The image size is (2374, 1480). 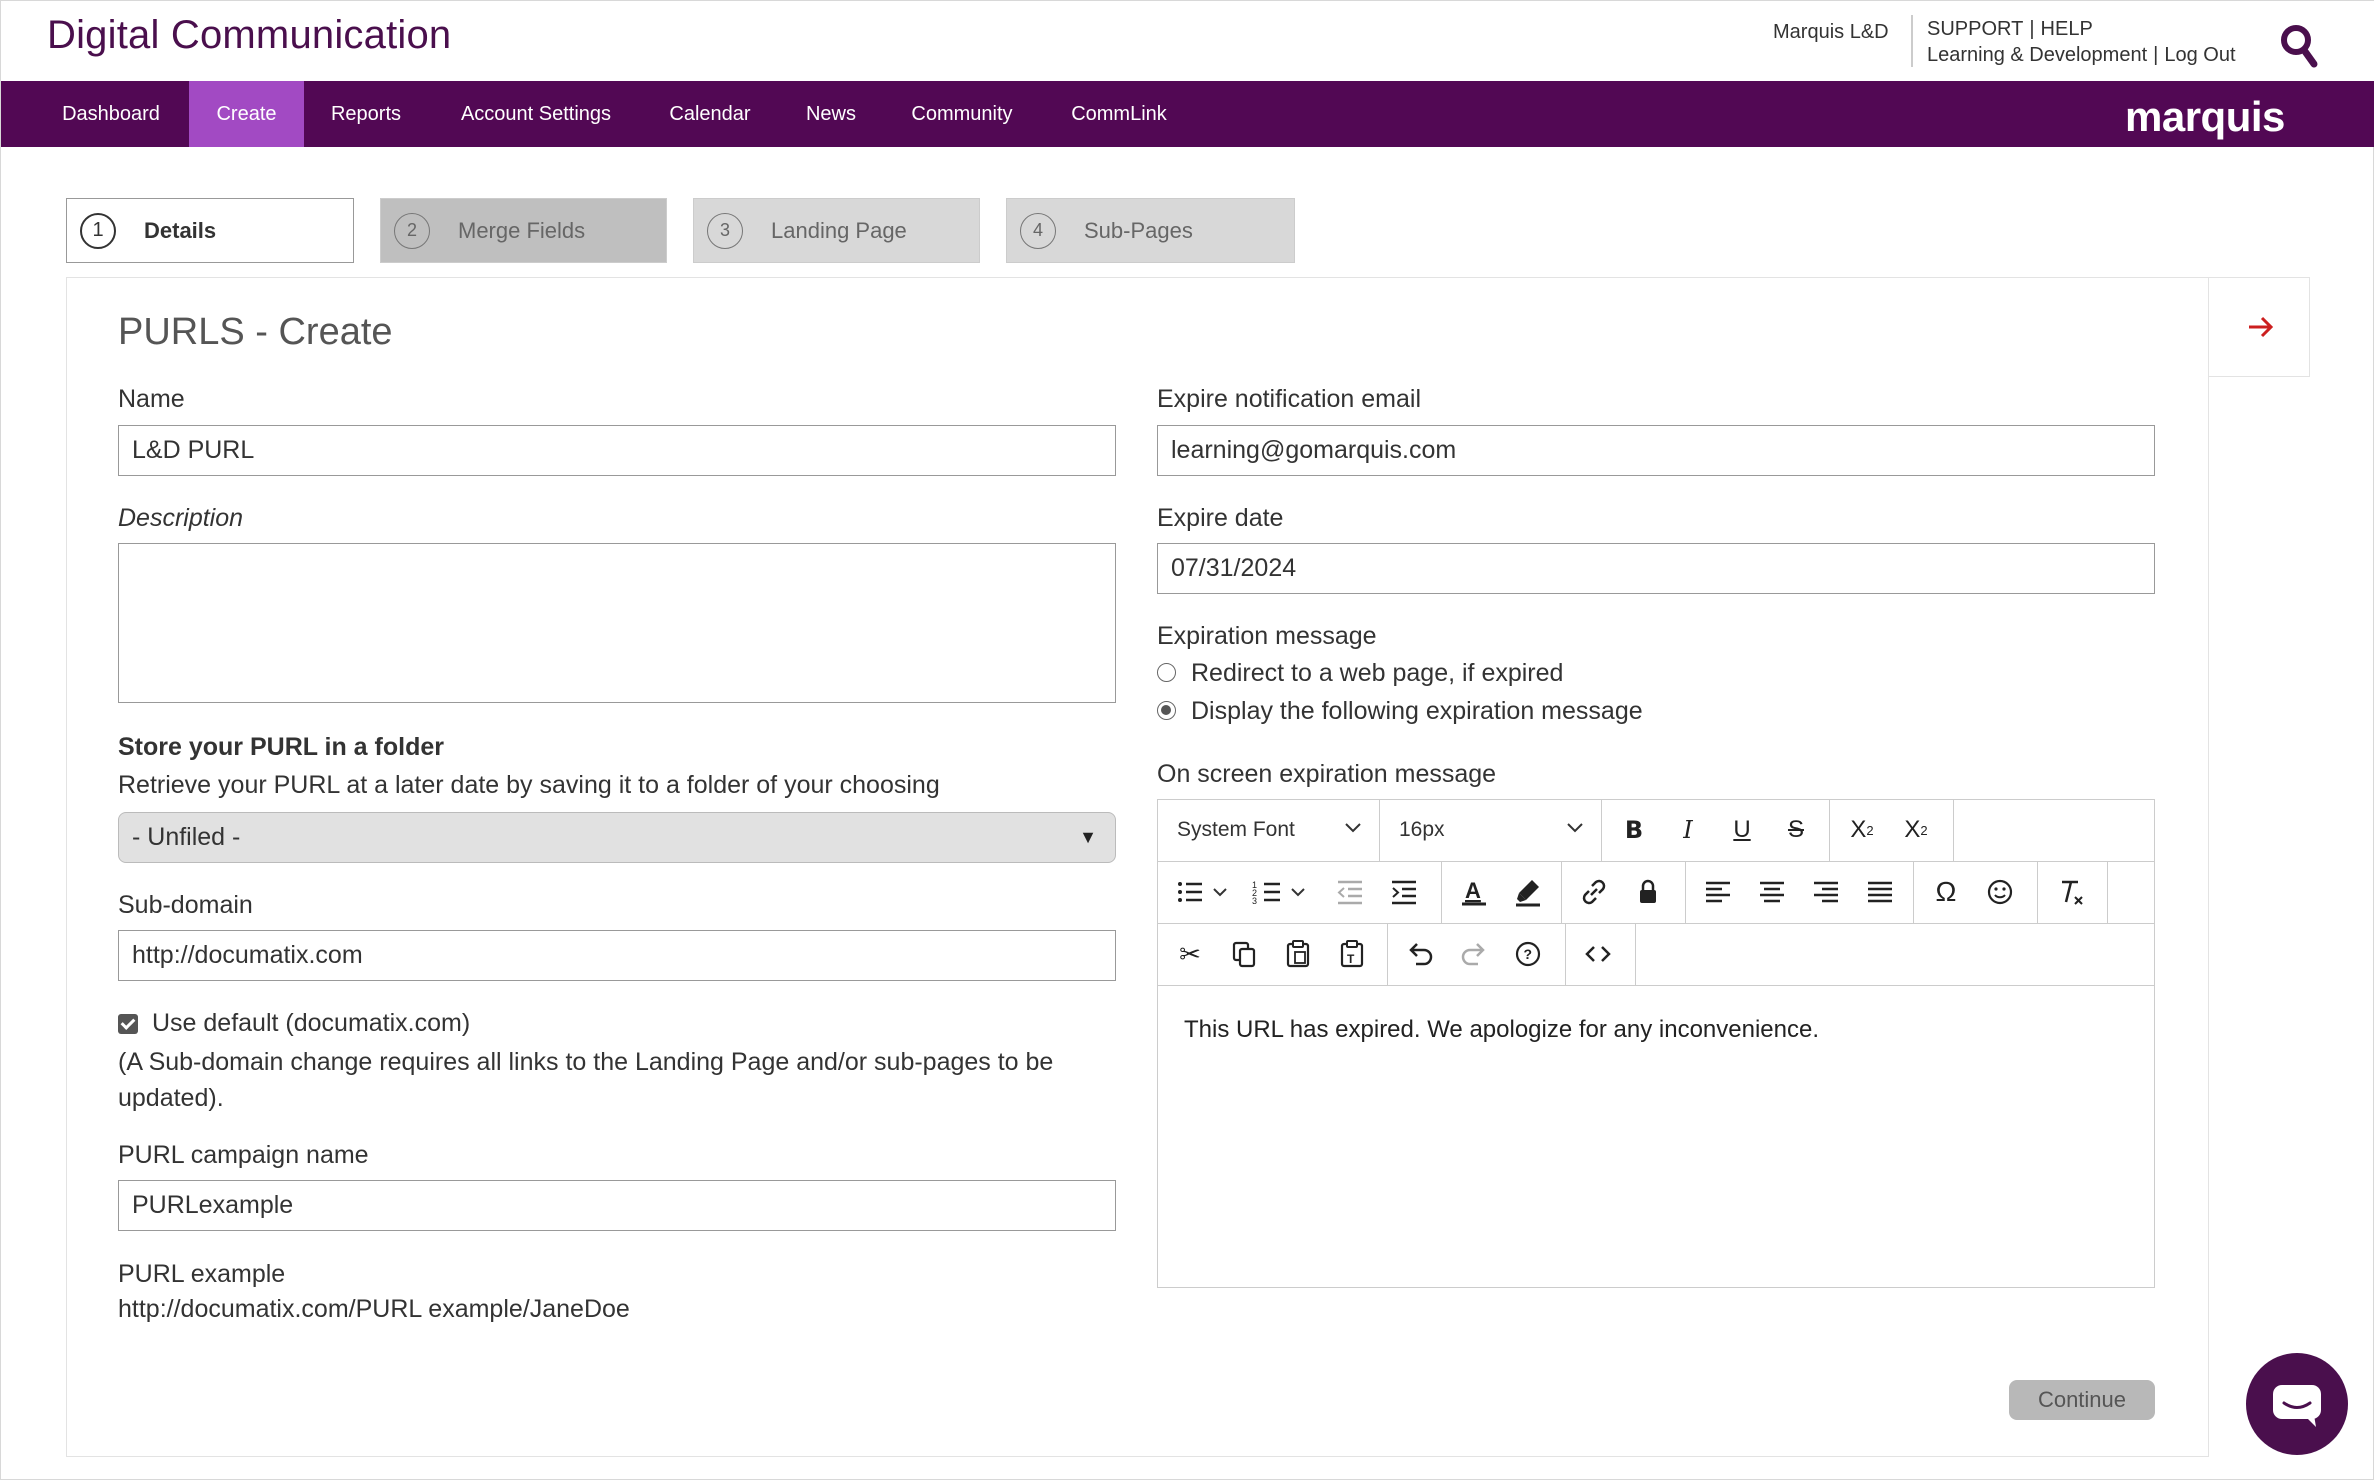 What do you see at coordinates (1634, 830) in the screenshot?
I see `bold-icon: B` at bounding box center [1634, 830].